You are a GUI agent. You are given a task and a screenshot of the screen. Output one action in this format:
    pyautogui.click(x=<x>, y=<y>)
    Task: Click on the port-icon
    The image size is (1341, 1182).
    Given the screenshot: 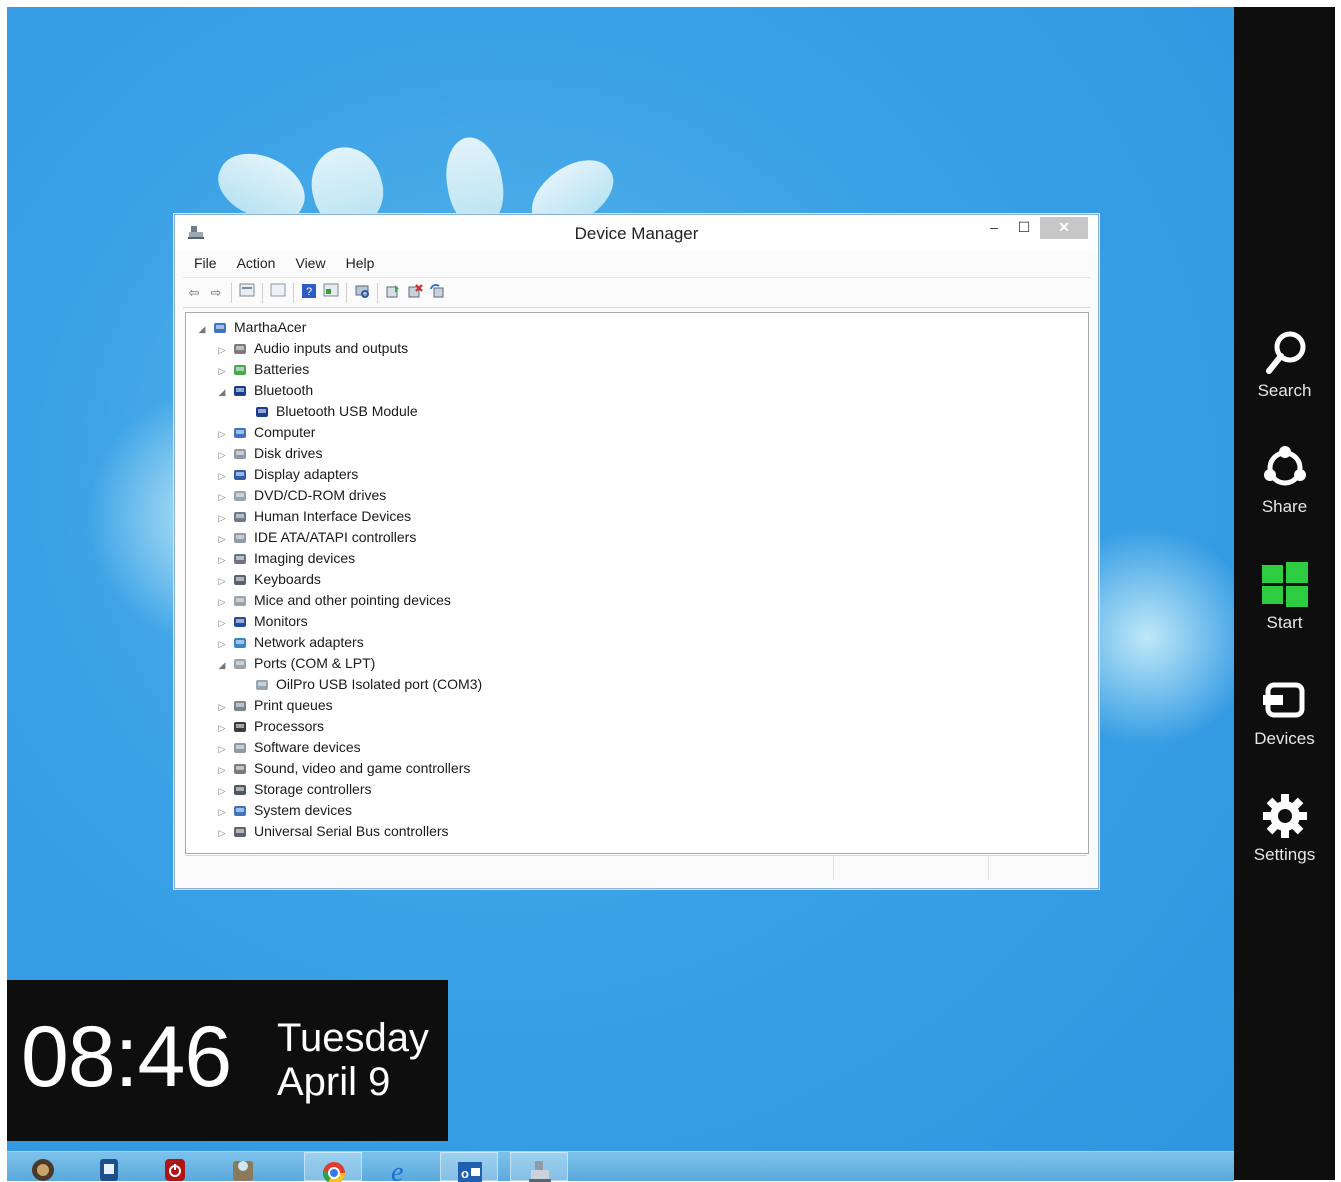 What is the action you would take?
    pyautogui.click(x=262, y=685)
    